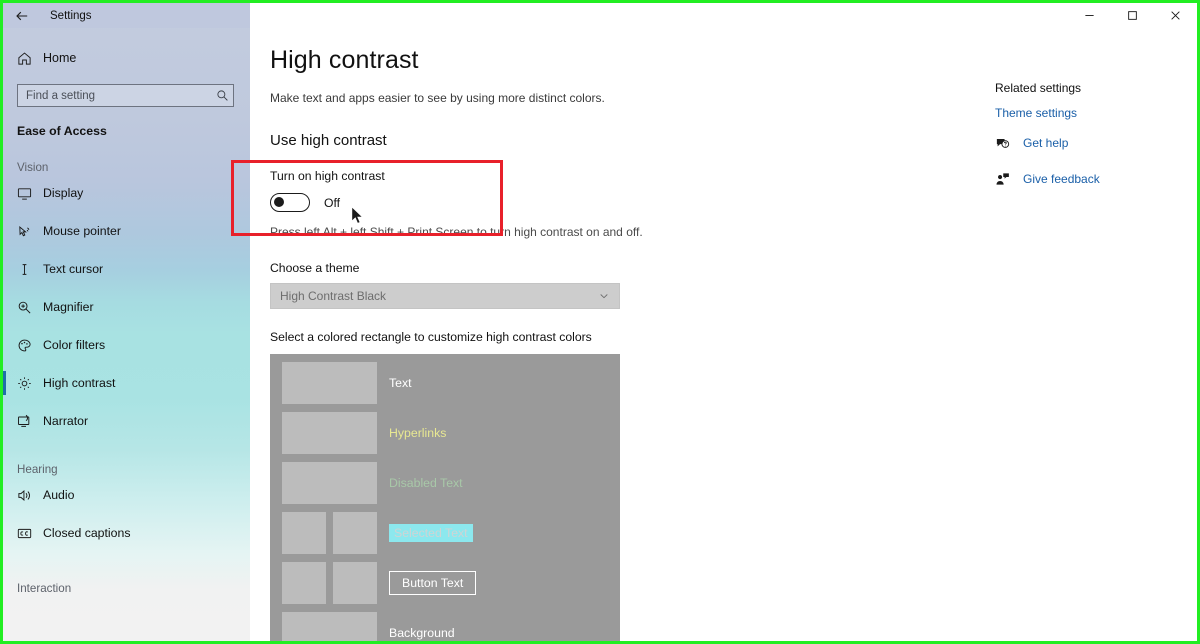 The width and height of the screenshot is (1200, 644). Describe the element at coordinates (422, 633) in the screenshot. I see `preview-text-background: Background` at that location.